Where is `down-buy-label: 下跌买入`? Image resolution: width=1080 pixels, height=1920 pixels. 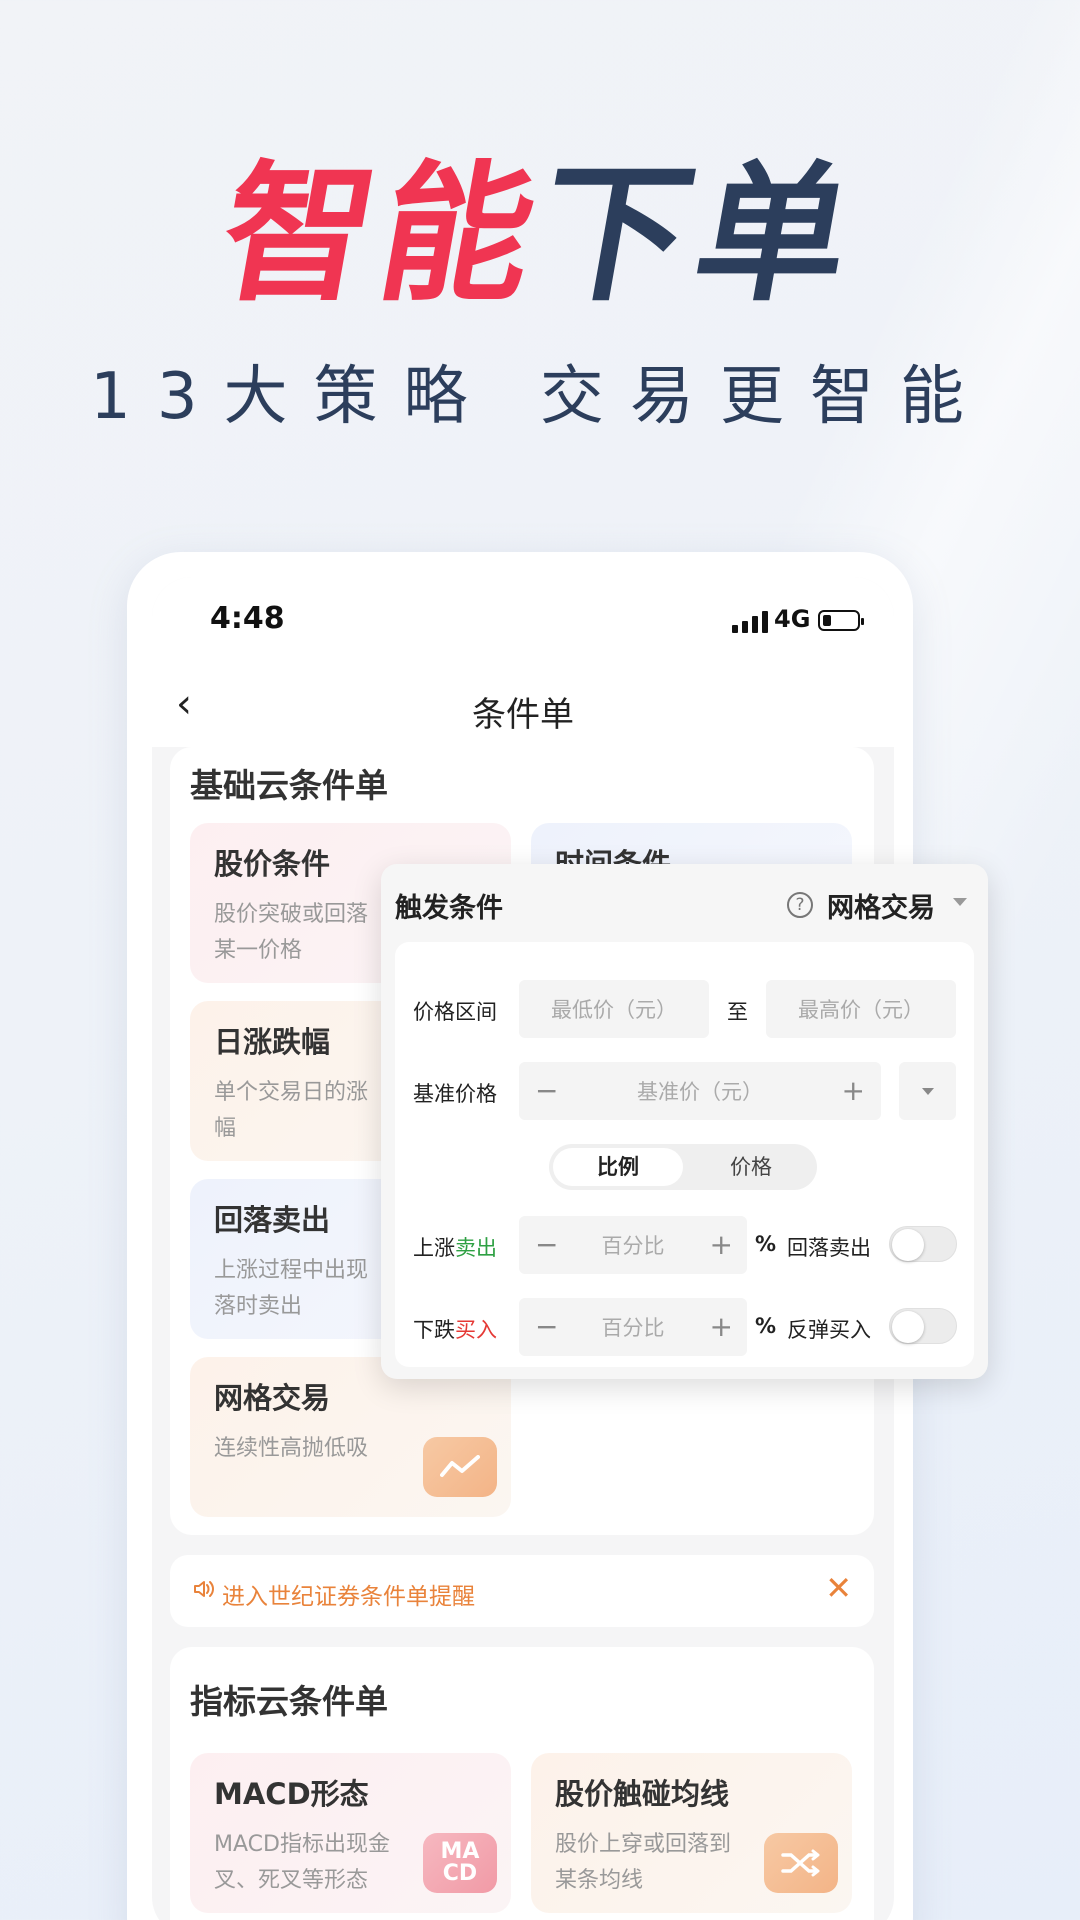
down-buy-label: 下跌买入 is located at coordinates (455, 1329).